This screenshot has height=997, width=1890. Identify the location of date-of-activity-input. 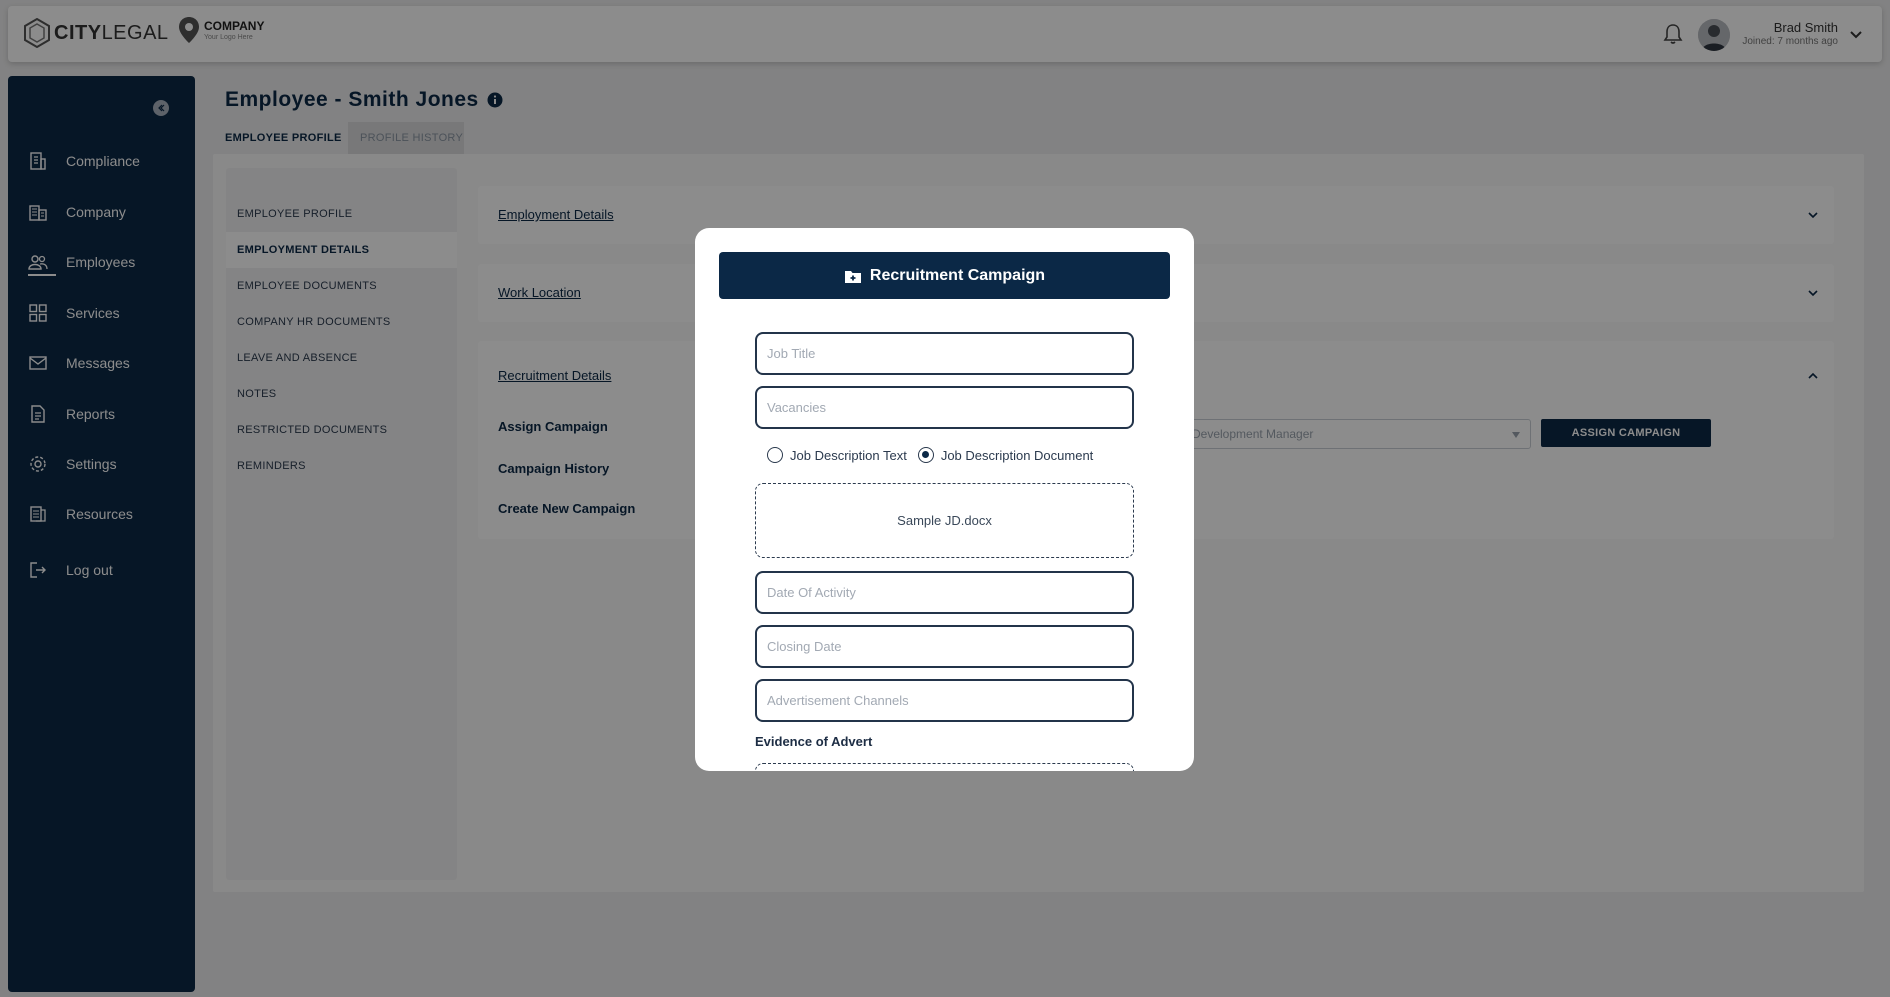
(944, 592).